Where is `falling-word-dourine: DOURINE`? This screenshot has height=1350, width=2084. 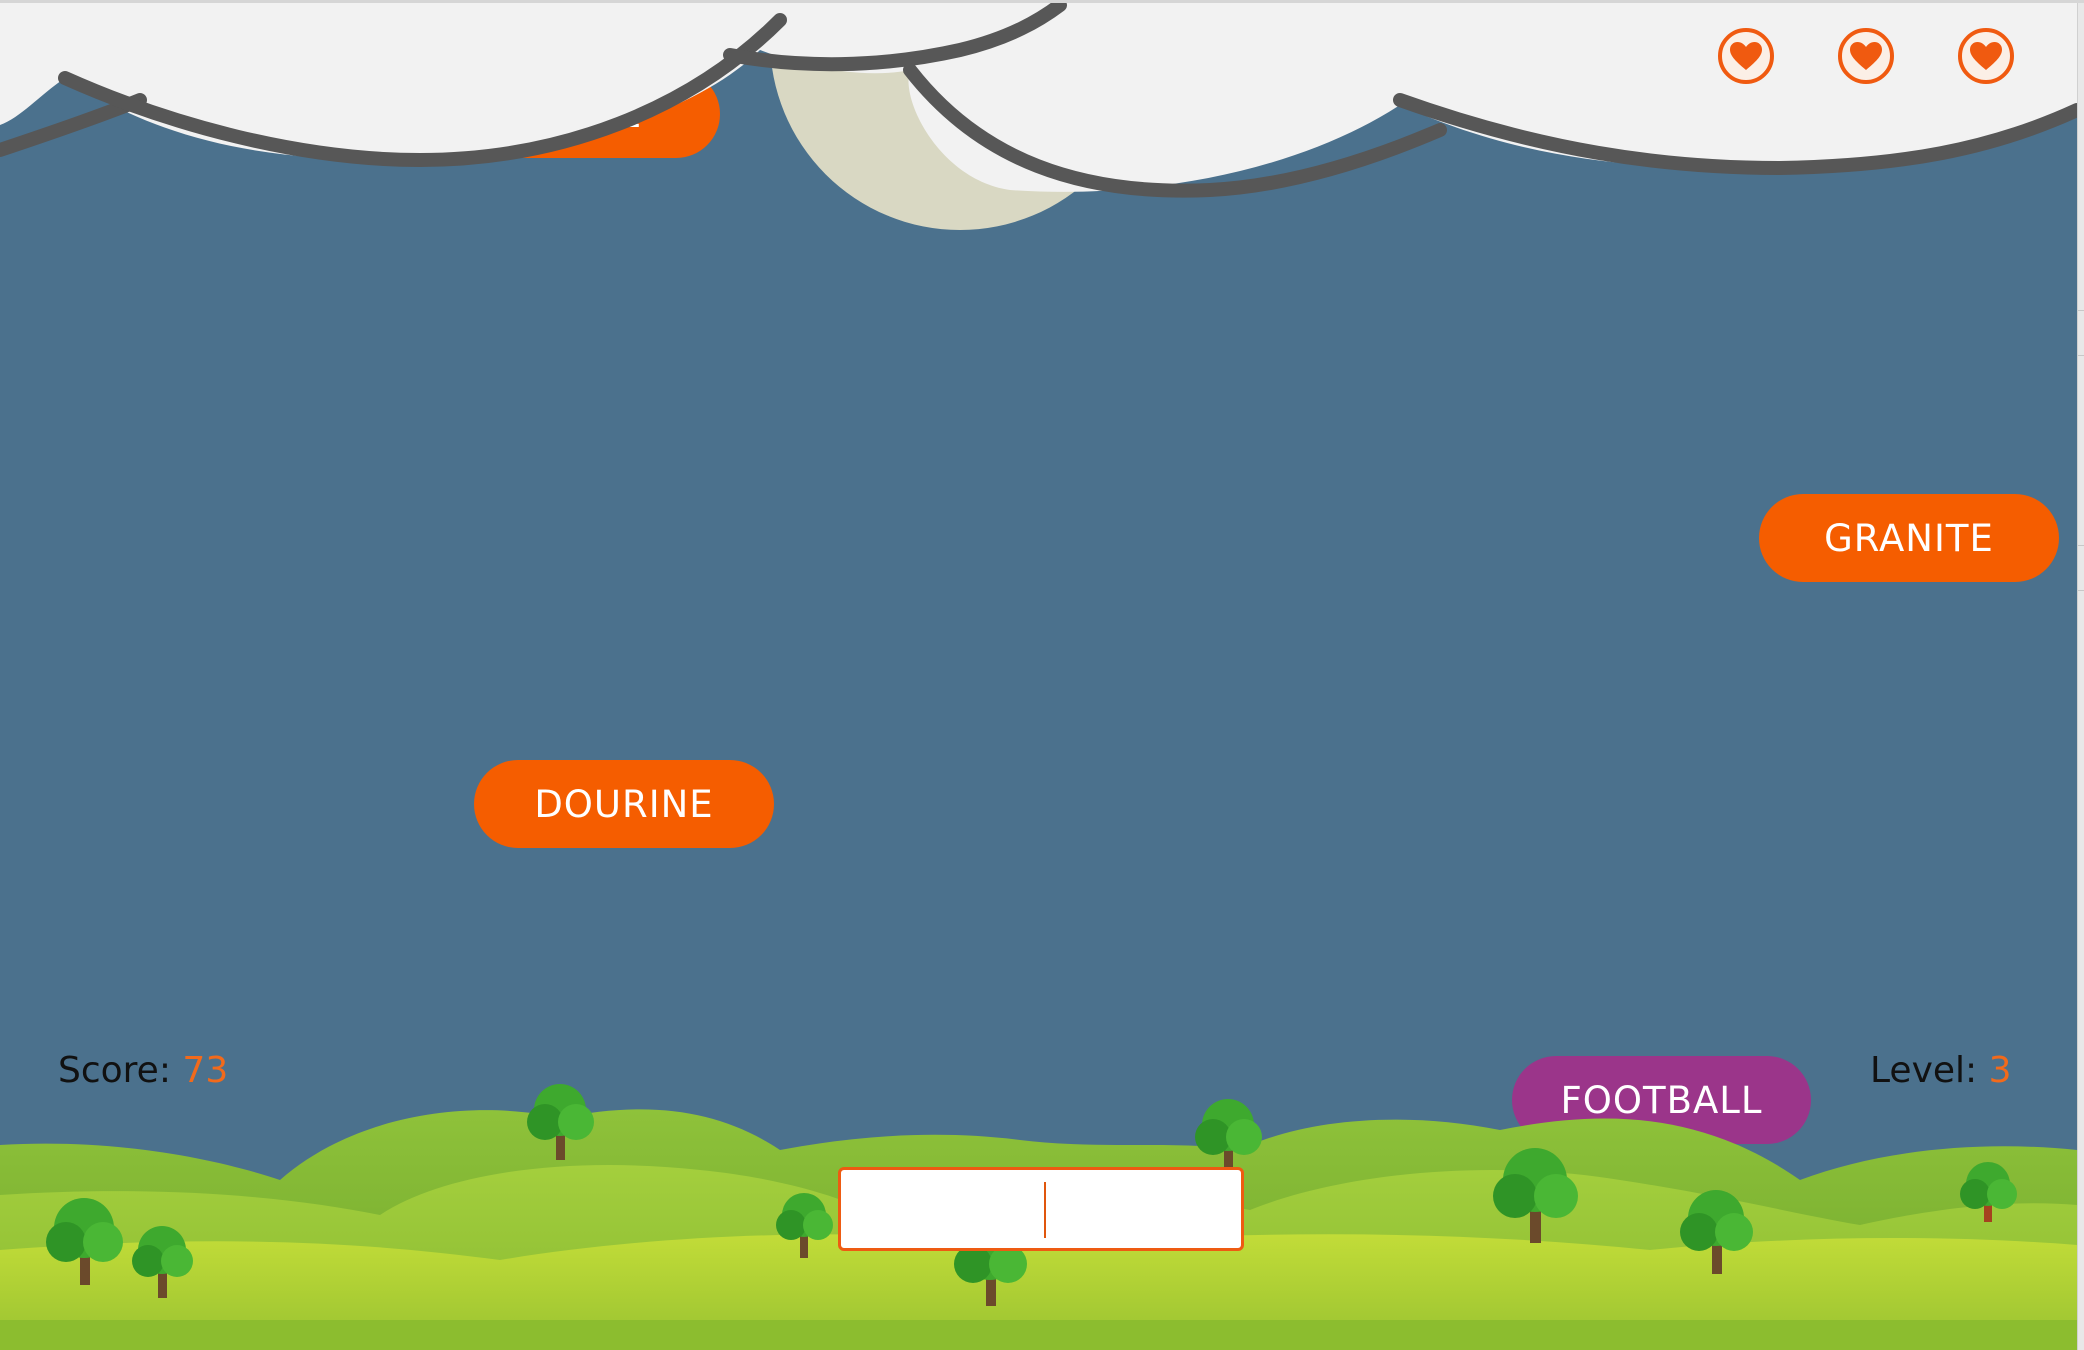
falling-word-dourine: DOURINE is located at coordinates (624, 804).